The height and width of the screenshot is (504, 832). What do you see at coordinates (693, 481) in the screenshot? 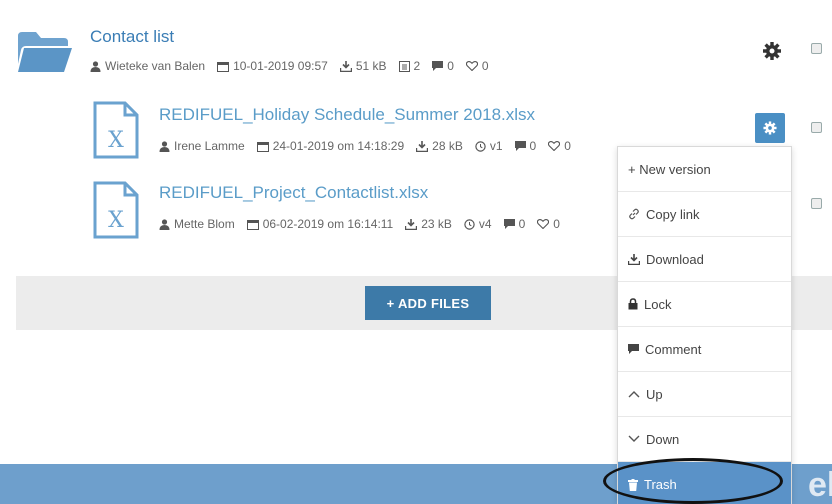
I see `highlight-circle` at bounding box center [693, 481].